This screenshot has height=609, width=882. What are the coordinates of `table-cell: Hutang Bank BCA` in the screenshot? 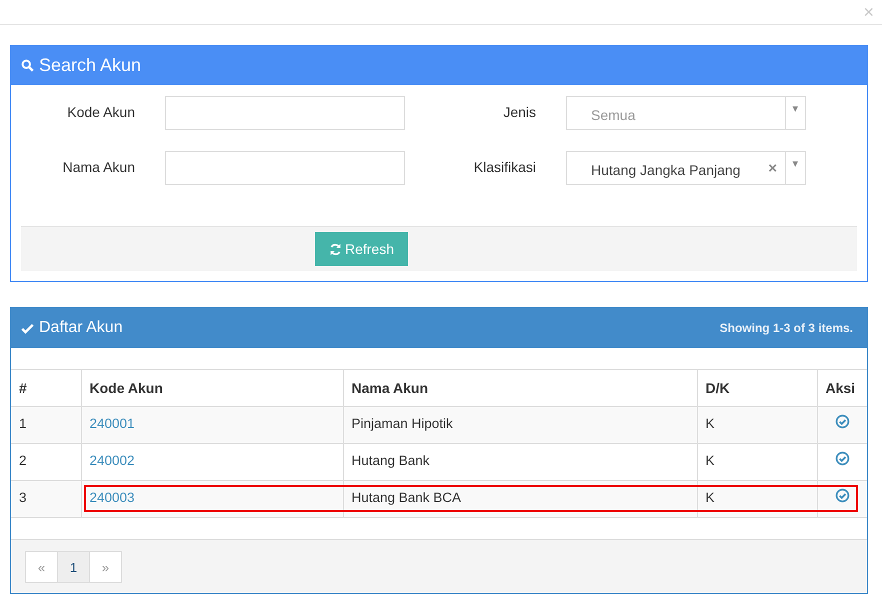 It's located at (520, 499).